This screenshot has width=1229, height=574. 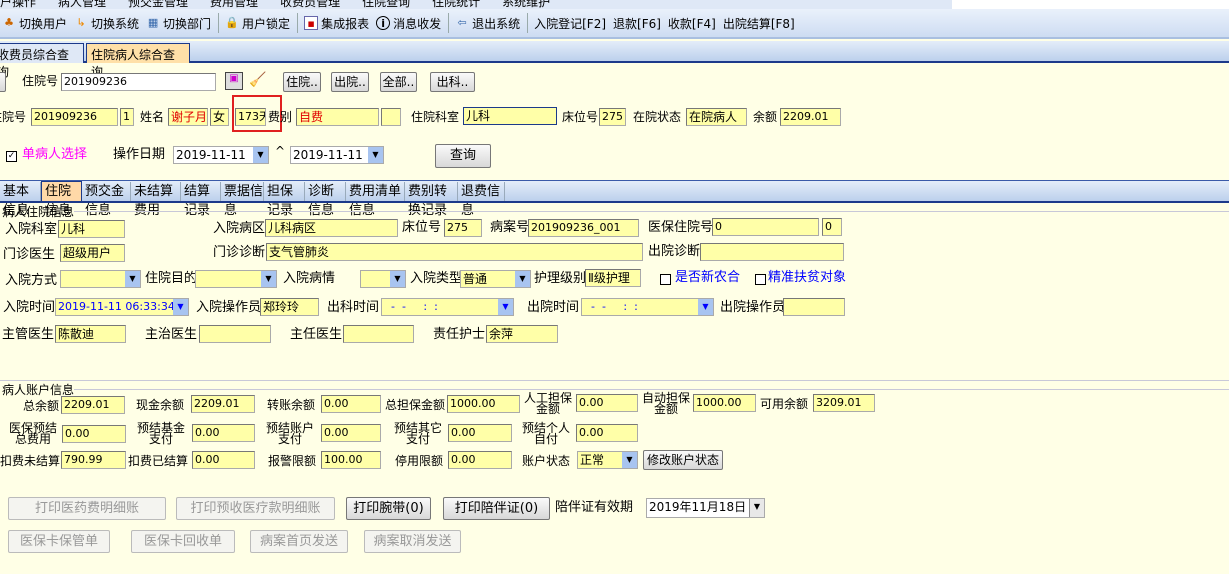 What do you see at coordinates (814, 307) in the screenshot?
I see `discharge-operator-field` at bounding box center [814, 307].